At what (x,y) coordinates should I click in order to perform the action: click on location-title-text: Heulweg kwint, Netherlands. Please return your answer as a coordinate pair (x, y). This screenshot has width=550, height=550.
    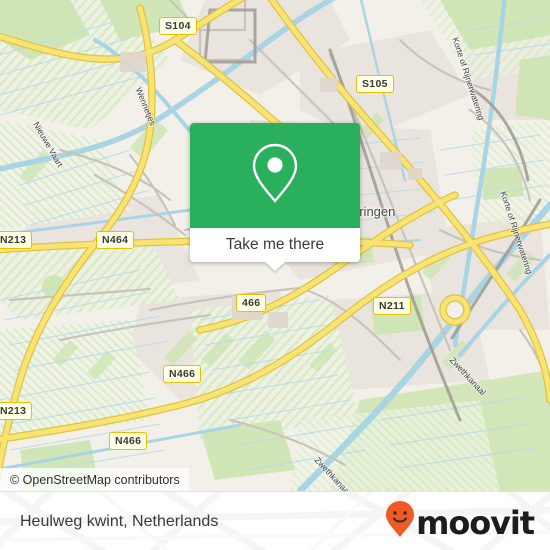
    Looking at the image, I should click on (119, 521).